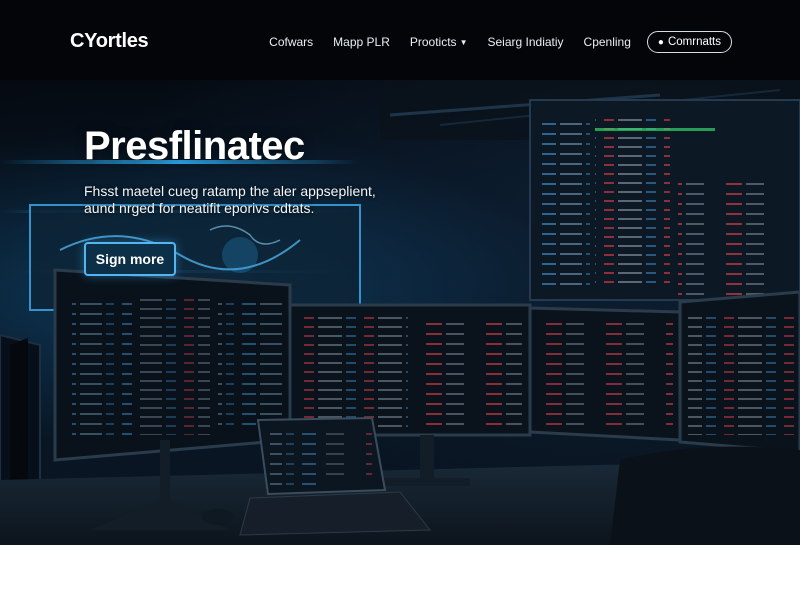 This screenshot has width=800, height=600. I want to click on nav-item-label: Cofwars, so click(291, 42).